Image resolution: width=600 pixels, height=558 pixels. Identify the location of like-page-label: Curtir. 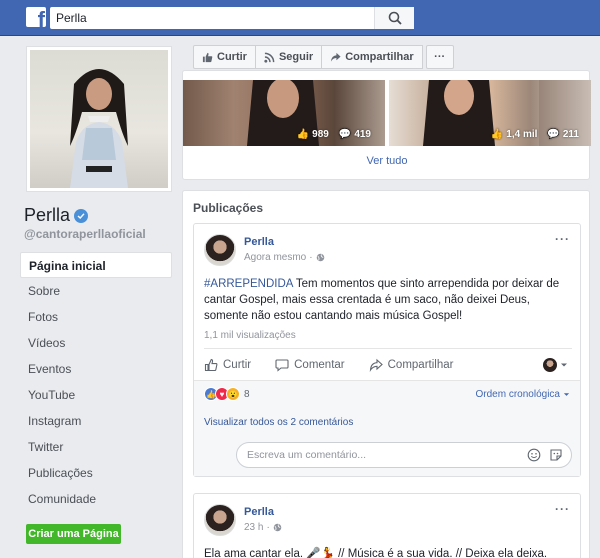
(232, 57).